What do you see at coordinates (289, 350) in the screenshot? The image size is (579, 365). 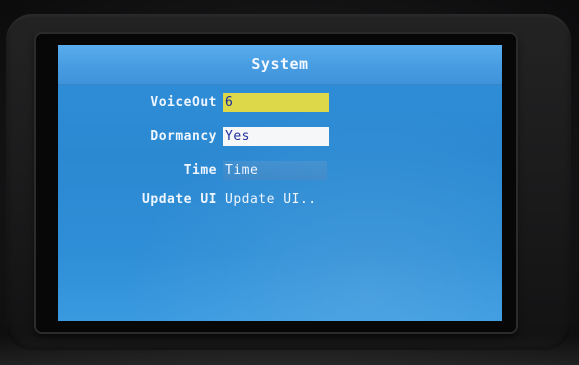 I see `device-reflection` at bounding box center [289, 350].